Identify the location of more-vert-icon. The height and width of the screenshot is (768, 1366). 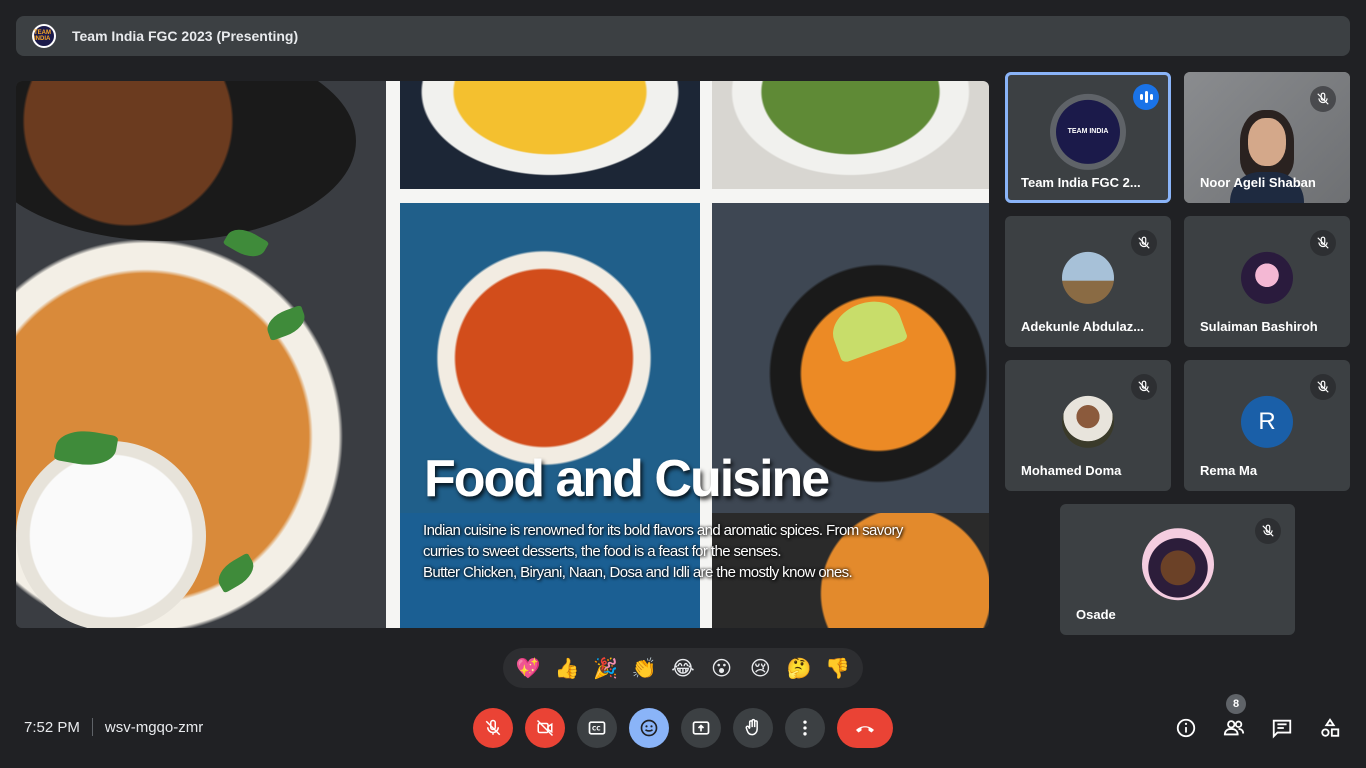
(805, 728).